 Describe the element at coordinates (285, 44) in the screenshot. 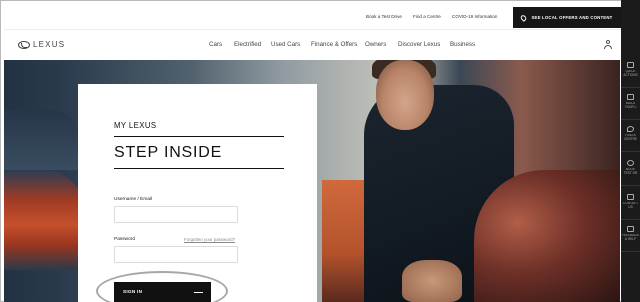

I see `nav-used-cars: Used Cars` at that location.